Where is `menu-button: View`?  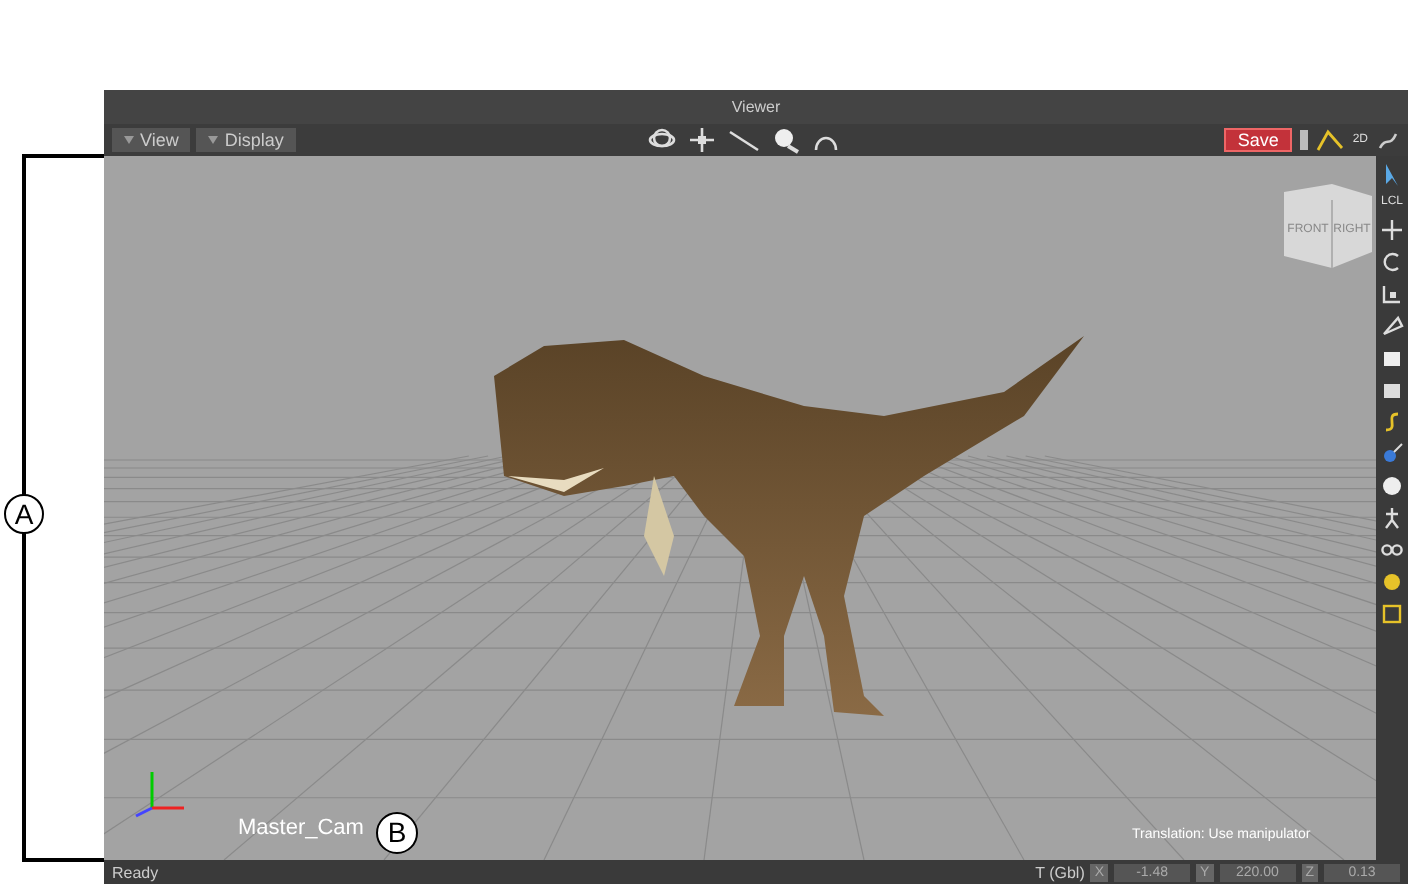 menu-button: View is located at coordinates (151, 140).